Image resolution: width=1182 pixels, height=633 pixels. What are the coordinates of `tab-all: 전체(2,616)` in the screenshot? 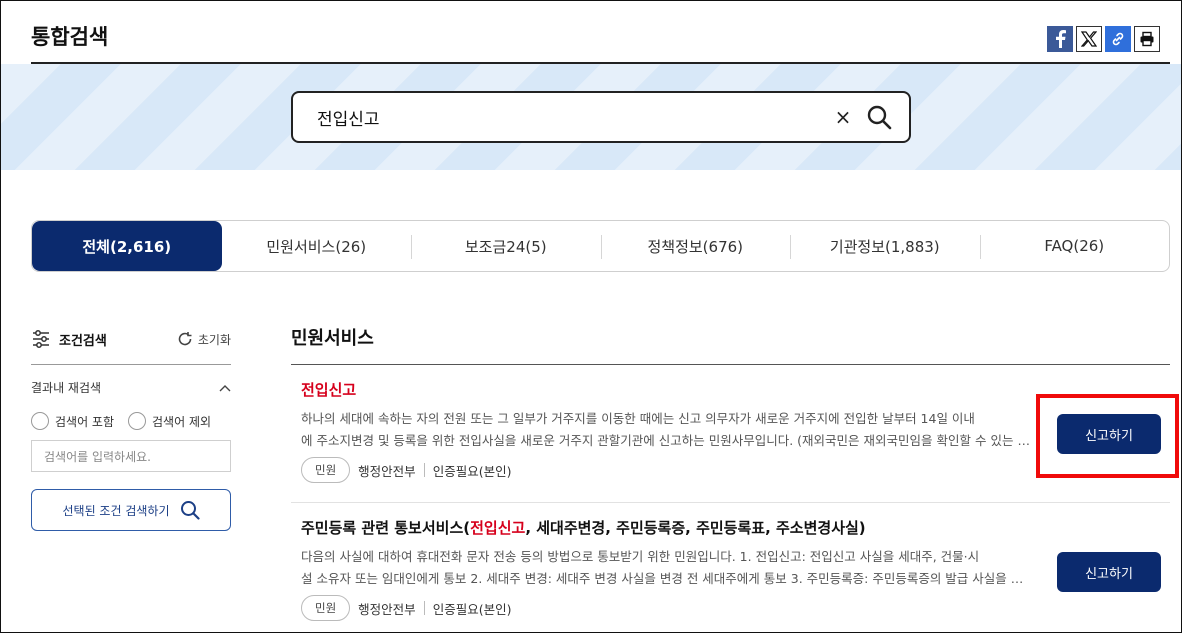 It's located at (127, 246).